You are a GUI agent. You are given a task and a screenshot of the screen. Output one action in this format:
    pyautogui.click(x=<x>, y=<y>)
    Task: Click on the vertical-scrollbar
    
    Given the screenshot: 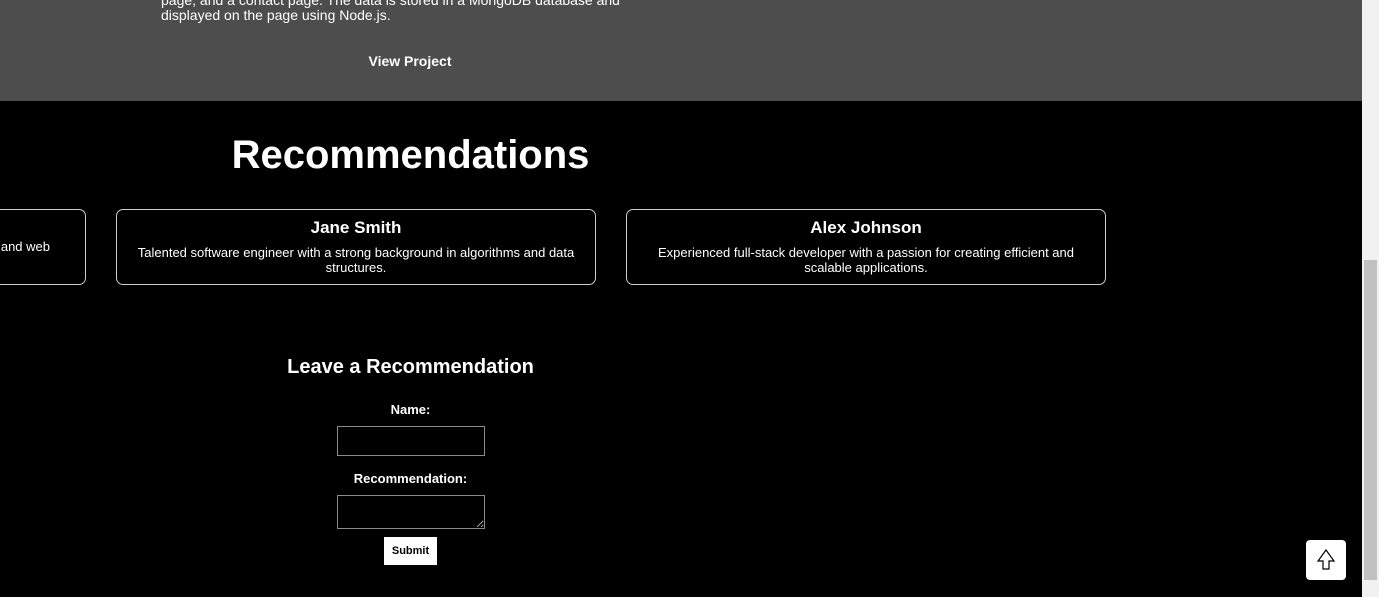 What is the action you would take?
    pyautogui.click(x=1370, y=298)
    